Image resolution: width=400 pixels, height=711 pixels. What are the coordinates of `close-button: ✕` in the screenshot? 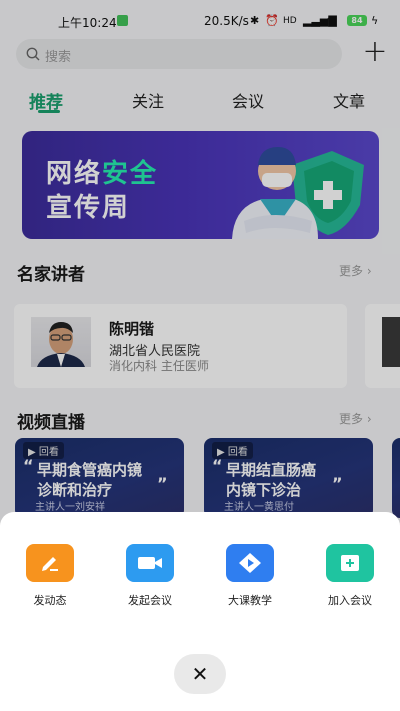 It's located at (200, 674).